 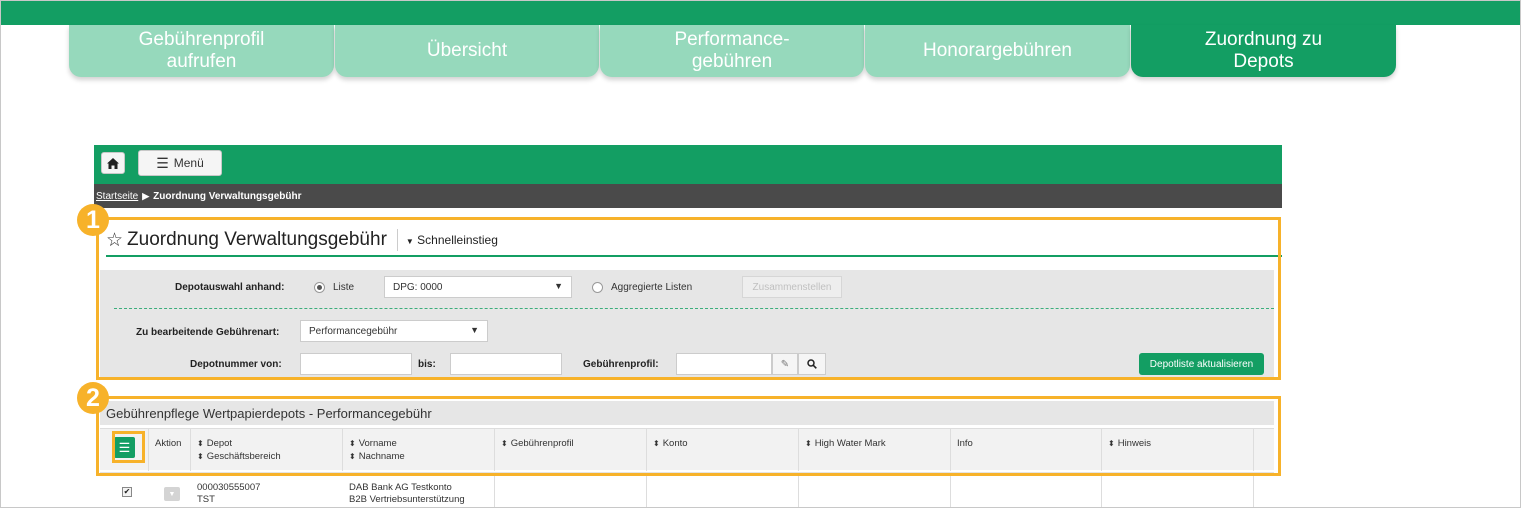 I want to click on menu-label: Menü, so click(x=188, y=163).